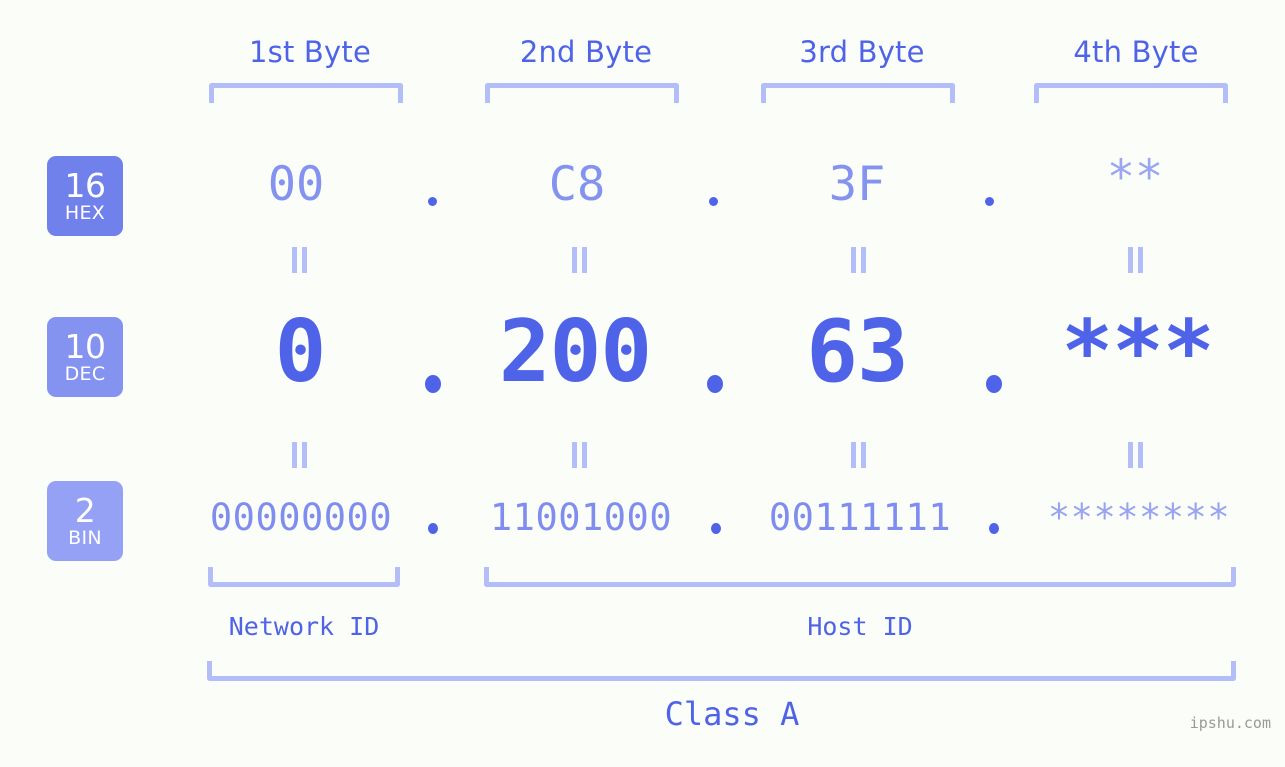  Describe the element at coordinates (301, 517) in the screenshot. I see `bin-octet-1: 00000000` at that location.